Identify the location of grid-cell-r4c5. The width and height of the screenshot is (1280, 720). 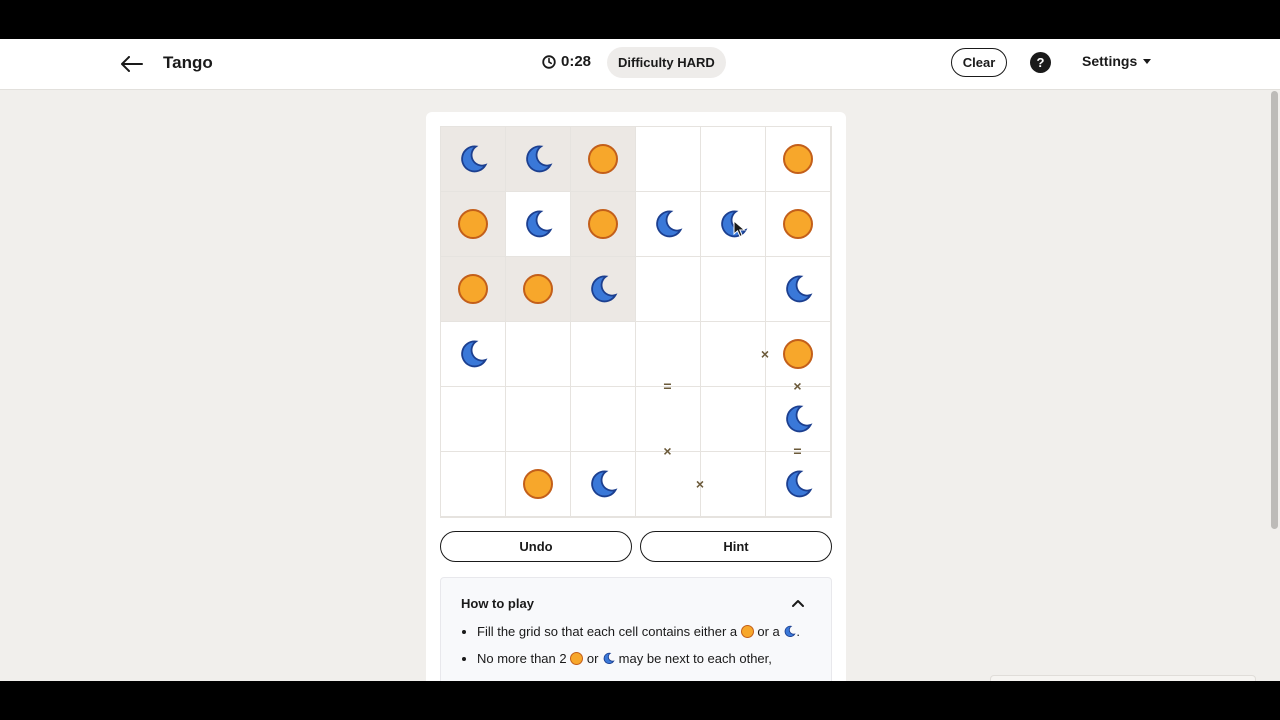
(733, 354).